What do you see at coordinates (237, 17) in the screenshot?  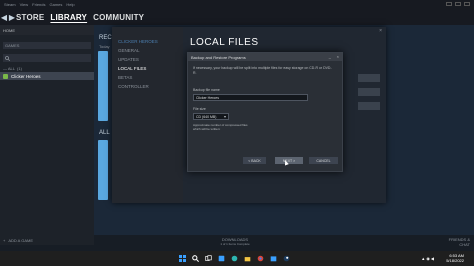 I see `top-navigation: ◀ ▶ STORE LIBRARY COMMUNITY` at bounding box center [237, 17].